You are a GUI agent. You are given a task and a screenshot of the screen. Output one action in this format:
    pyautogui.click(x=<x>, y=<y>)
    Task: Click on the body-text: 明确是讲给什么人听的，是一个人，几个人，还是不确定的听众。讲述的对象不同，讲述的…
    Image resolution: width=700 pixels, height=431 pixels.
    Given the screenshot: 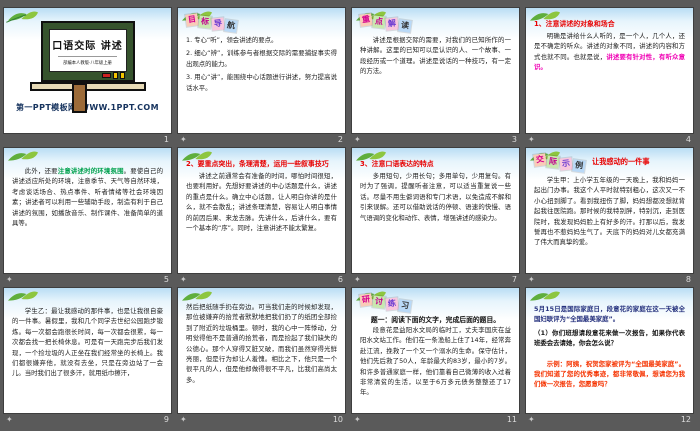 What is the action you would take?
    pyautogui.click(x=609, y=52)
    